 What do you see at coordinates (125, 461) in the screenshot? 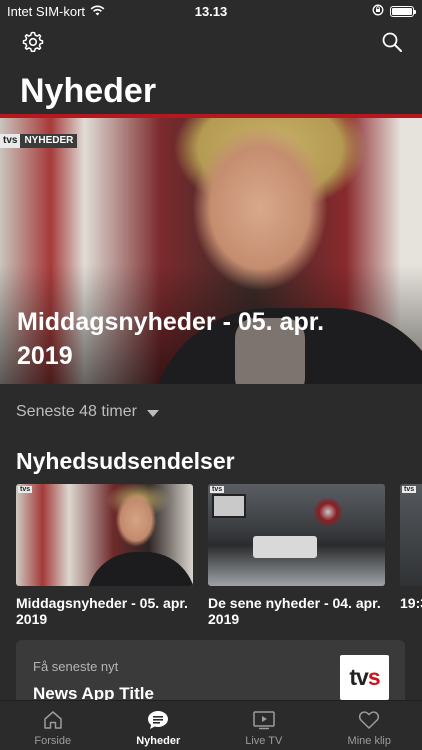
I see `section-title: Nyhedsudsendelser` at bounding box center [125, 461].